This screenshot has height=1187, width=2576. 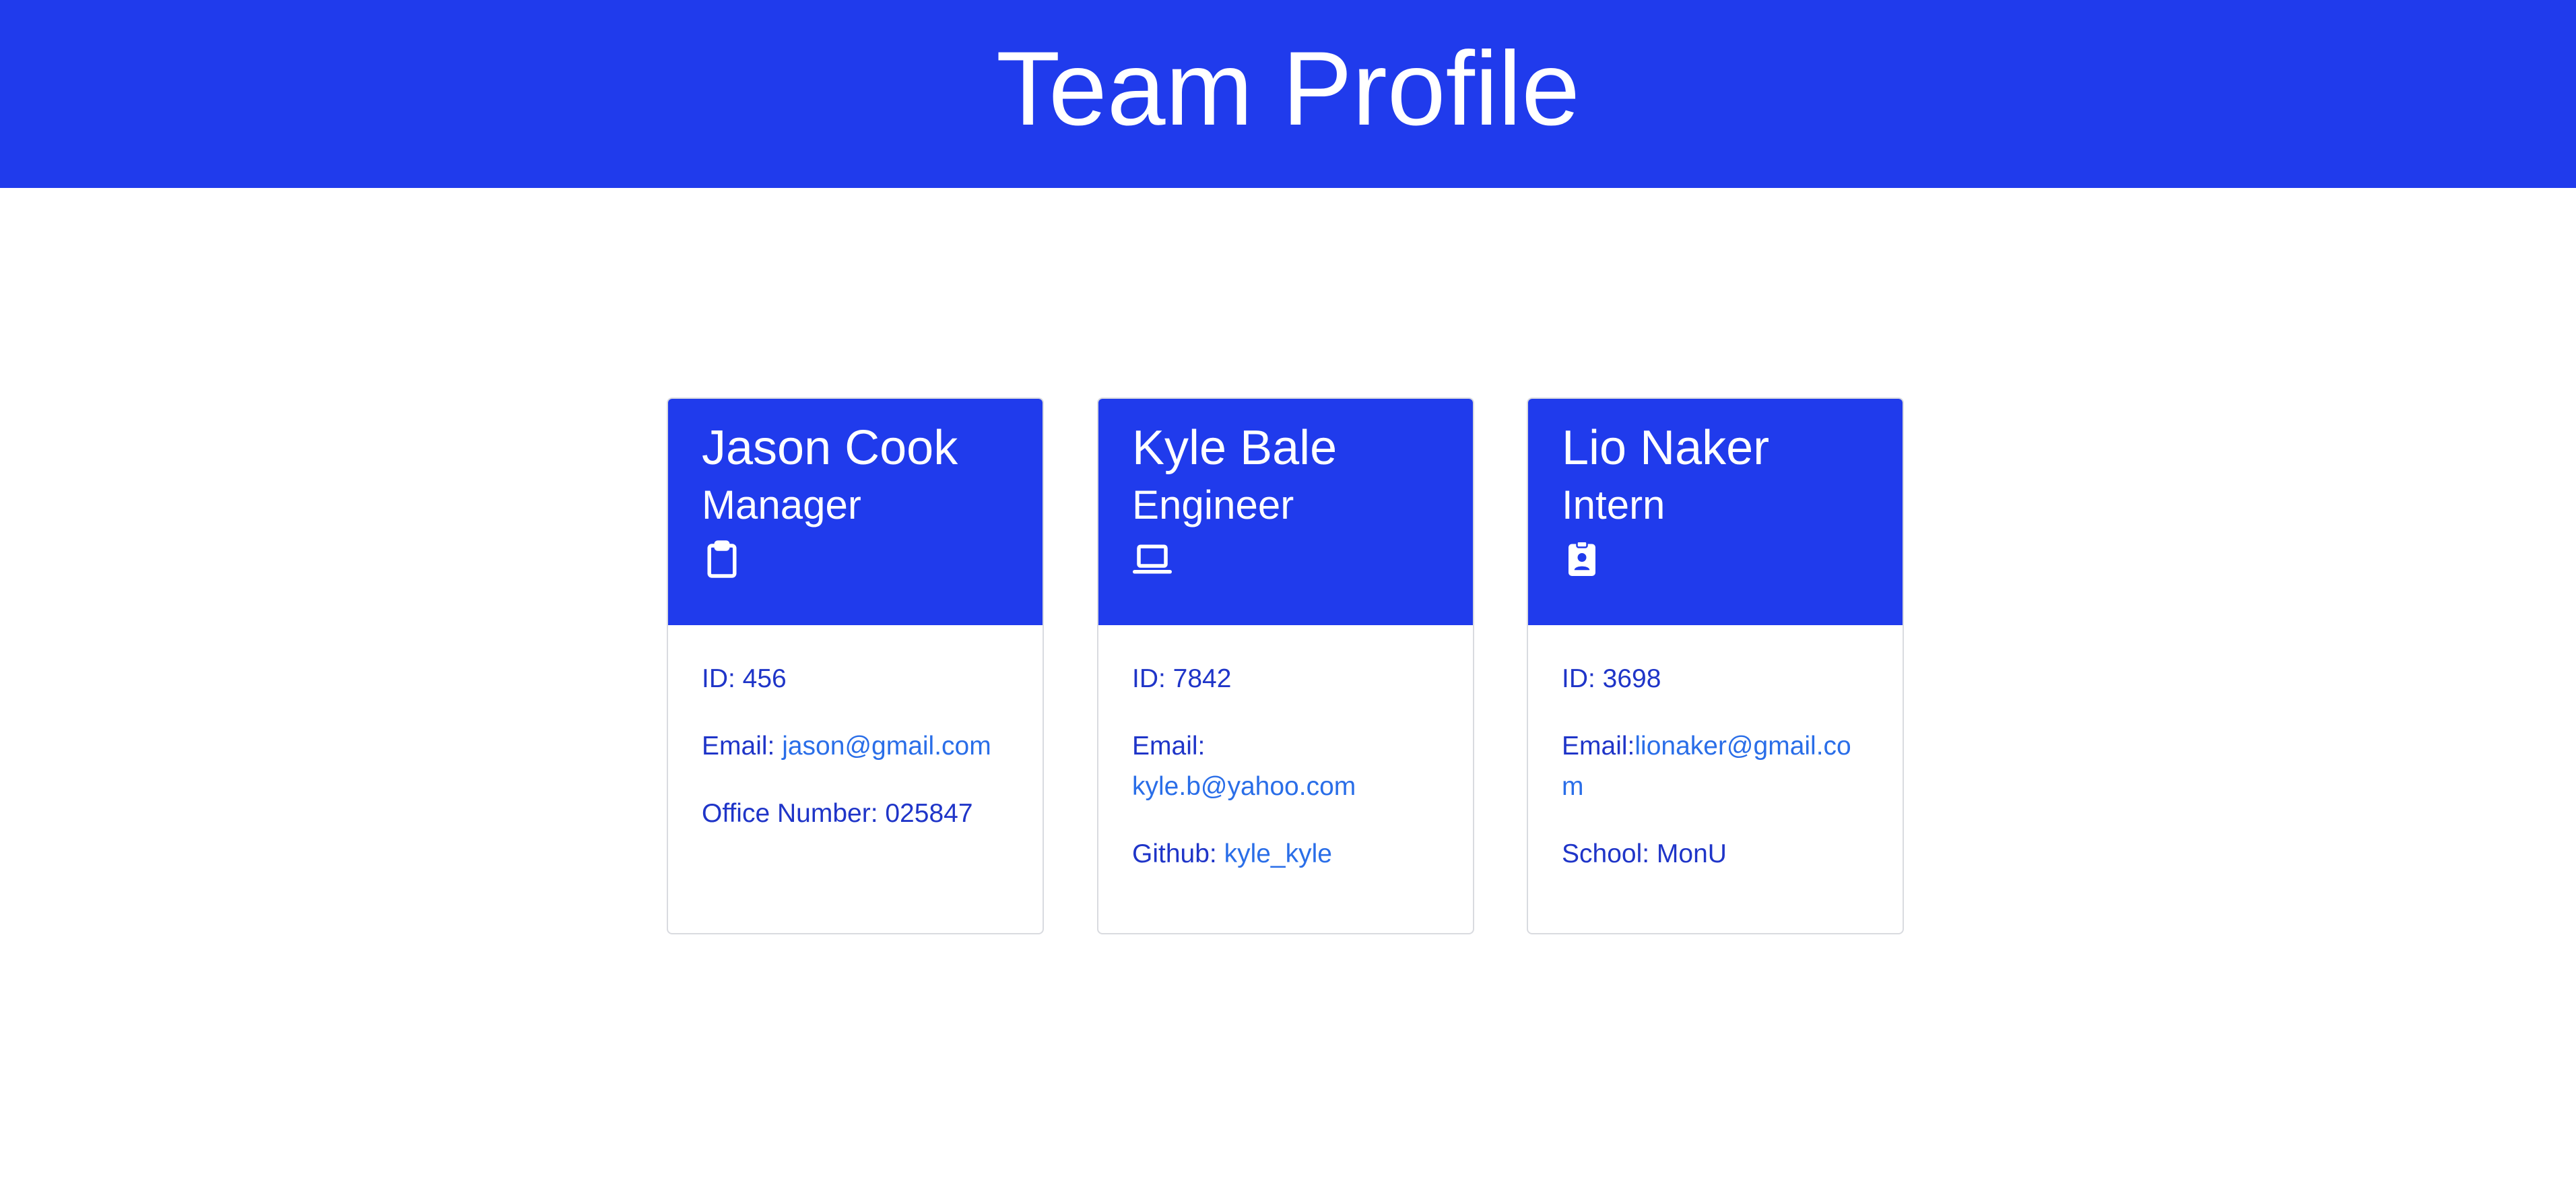 I want to click on card-header: Lio Naker Intern, so click(x=1715, y=512).